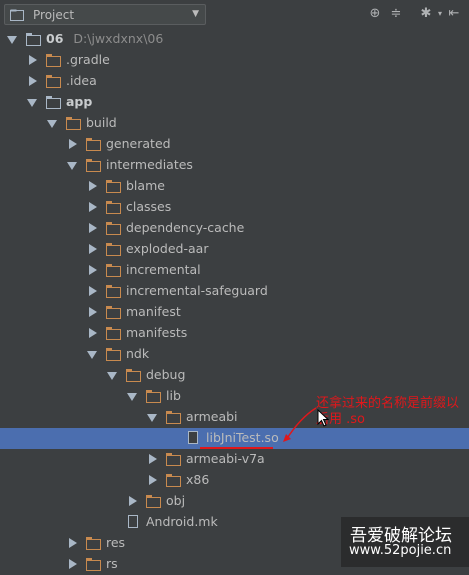 The image size is (469, 575). I want to click on tree-item-label: libJniTest.so, so click(242, 437).